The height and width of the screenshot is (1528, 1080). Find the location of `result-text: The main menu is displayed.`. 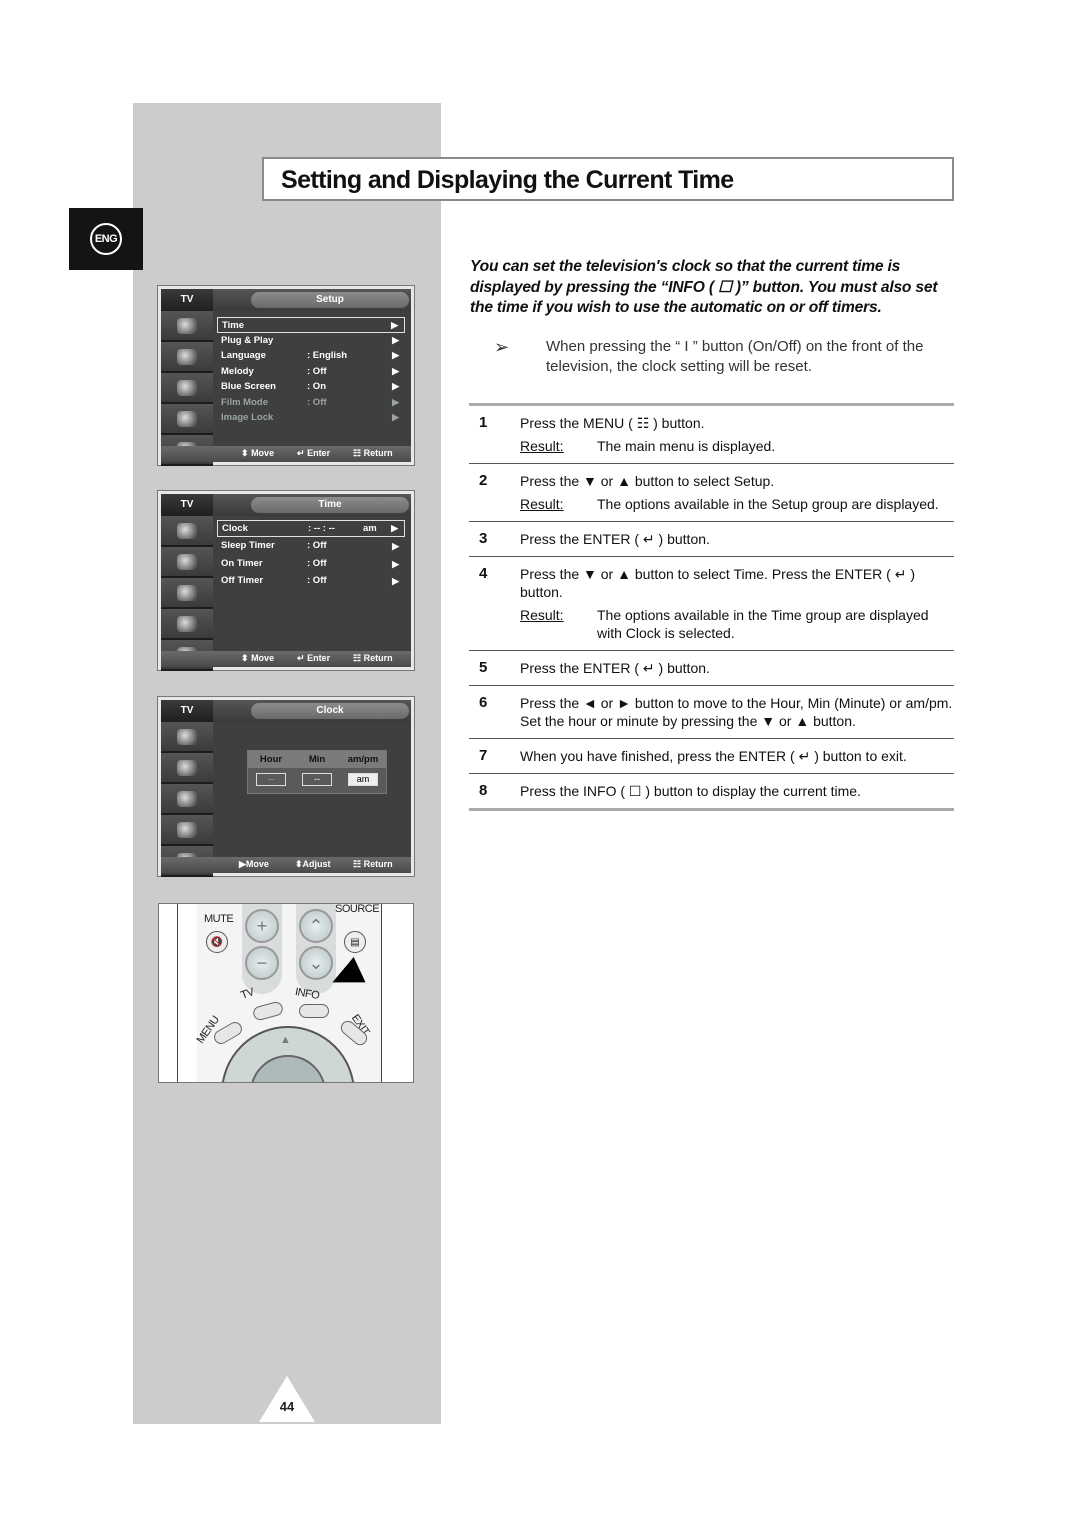

result-text: The main menu is displayed. is located at coordinates (686, 446).